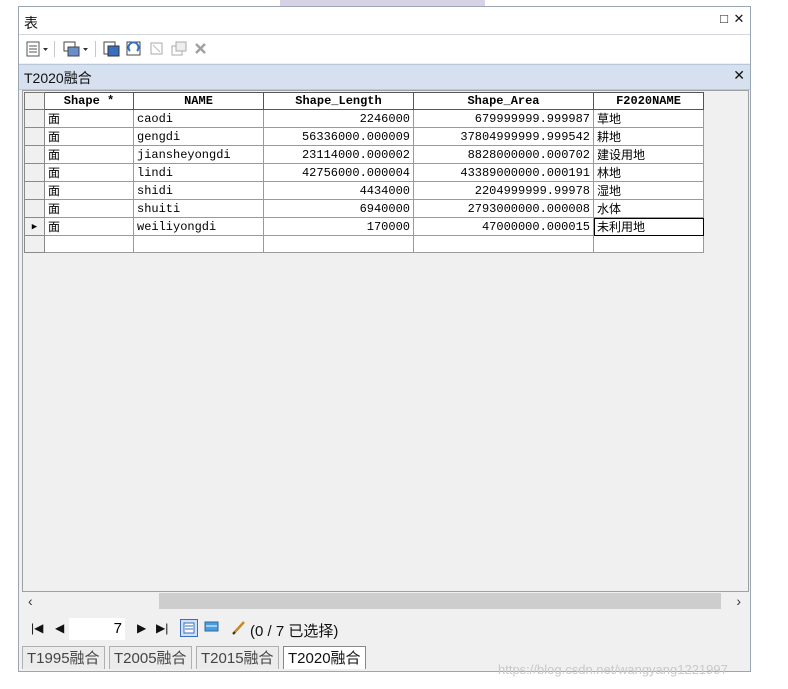  I want to click on tab-t2005: T2005融合, so click(150, 657).